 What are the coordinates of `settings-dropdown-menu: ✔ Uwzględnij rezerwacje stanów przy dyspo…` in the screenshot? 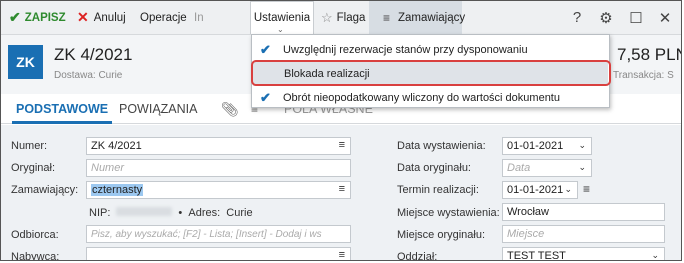 It's located at (430, 71).